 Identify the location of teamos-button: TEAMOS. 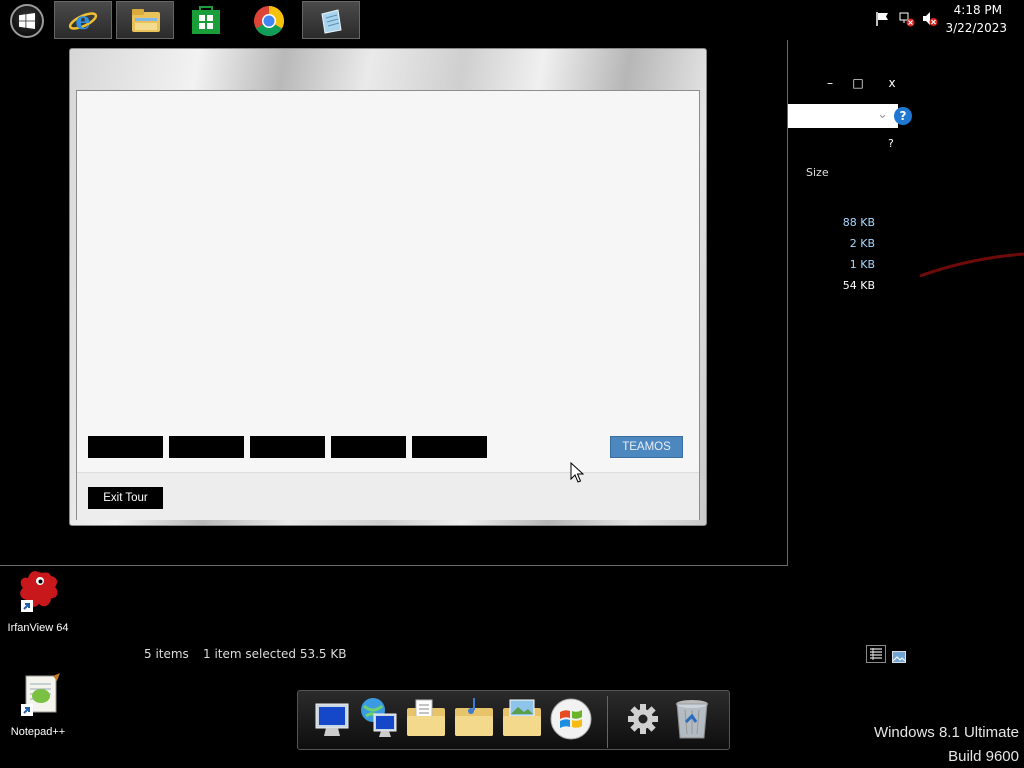
(646, 447).